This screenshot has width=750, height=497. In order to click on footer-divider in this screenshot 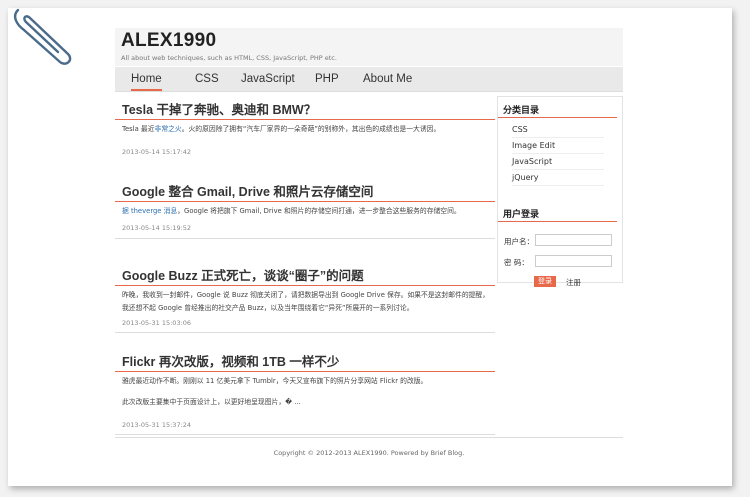, I will do `click(369, 437)`.